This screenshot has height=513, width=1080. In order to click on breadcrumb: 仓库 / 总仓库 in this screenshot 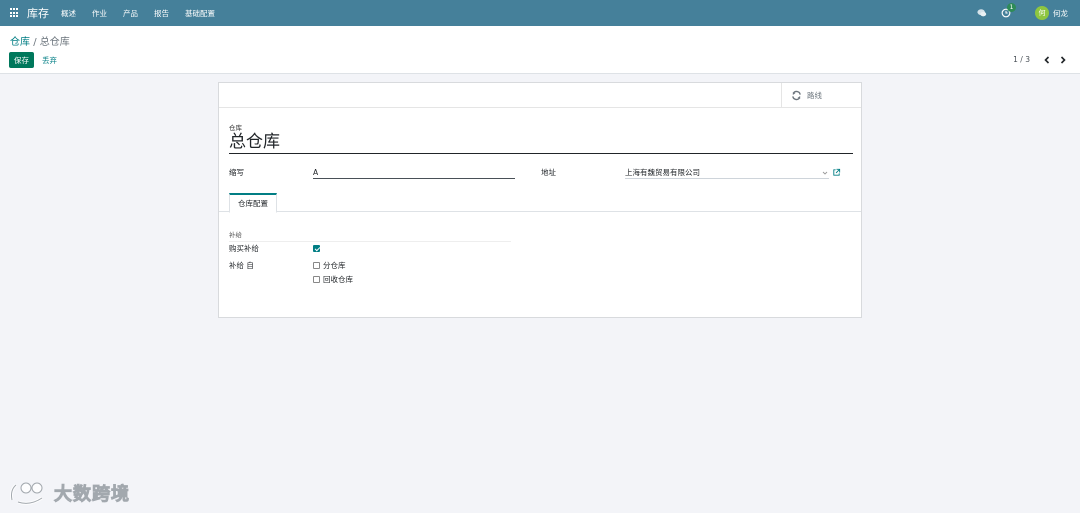, I will do `click(40, 40)`.